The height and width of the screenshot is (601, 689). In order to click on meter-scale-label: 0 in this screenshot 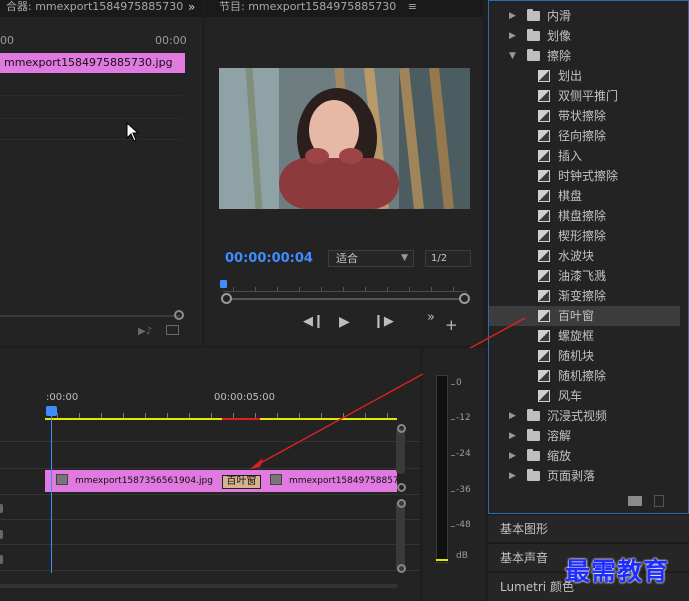, I will do `click(459, 383)`.